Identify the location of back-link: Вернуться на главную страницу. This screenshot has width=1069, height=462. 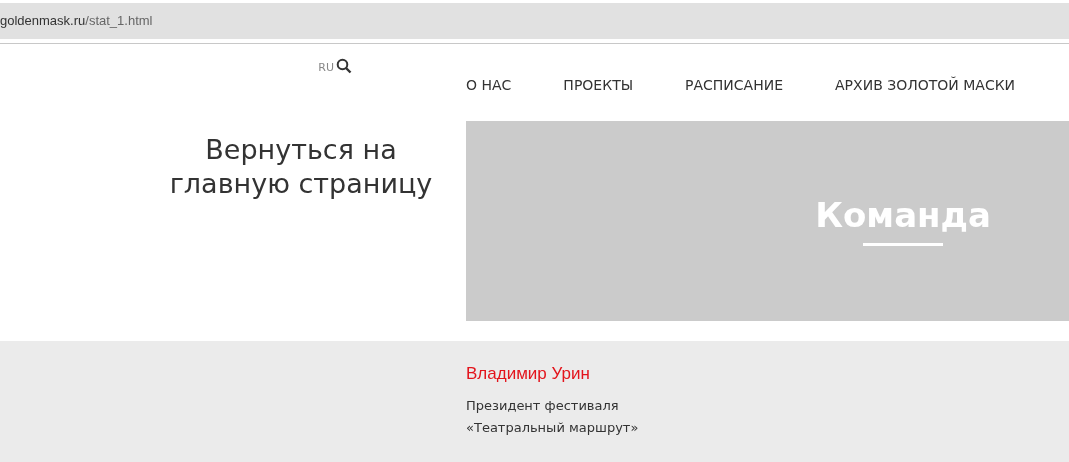
(301, 227).